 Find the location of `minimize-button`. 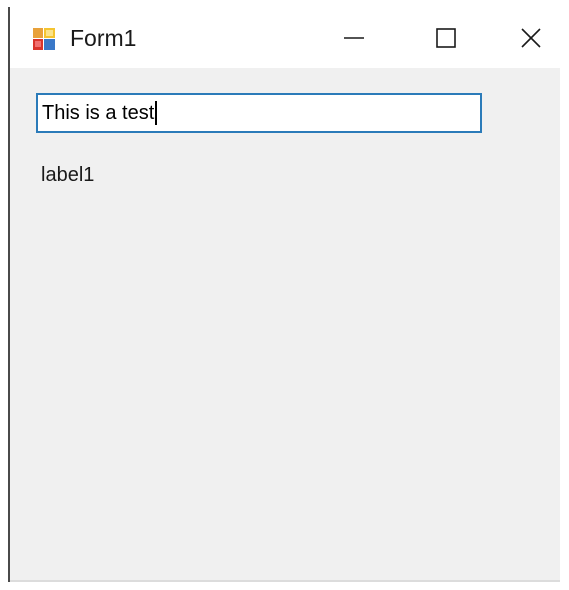

minimize-button is located at coordinates (354, 37).